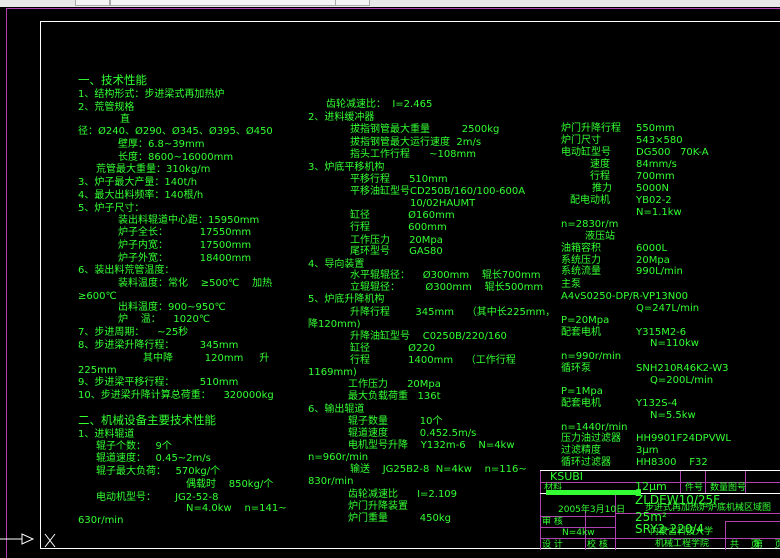 The image size is (780, 558). I want to click on spec-line: 直, so click(125, 119).